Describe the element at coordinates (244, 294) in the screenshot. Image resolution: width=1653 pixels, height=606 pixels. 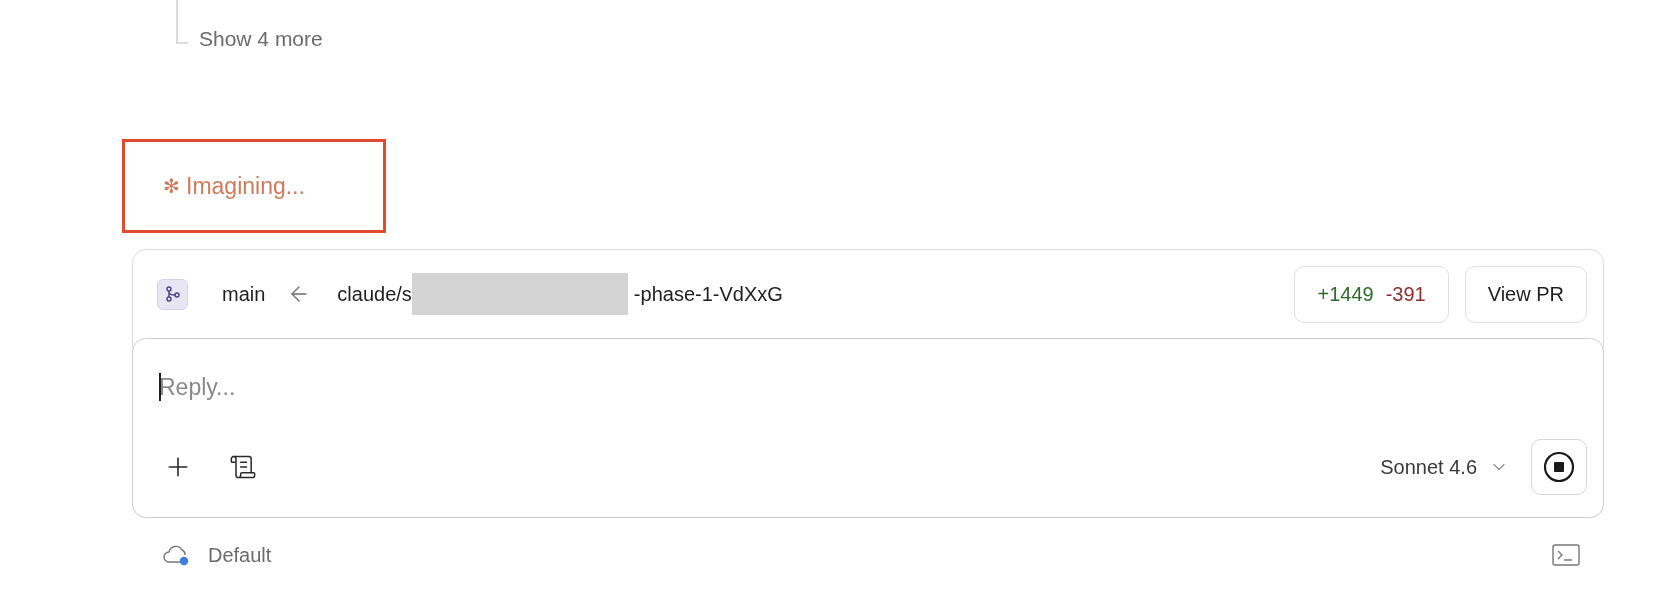
I see `base-branch: main` at that location.